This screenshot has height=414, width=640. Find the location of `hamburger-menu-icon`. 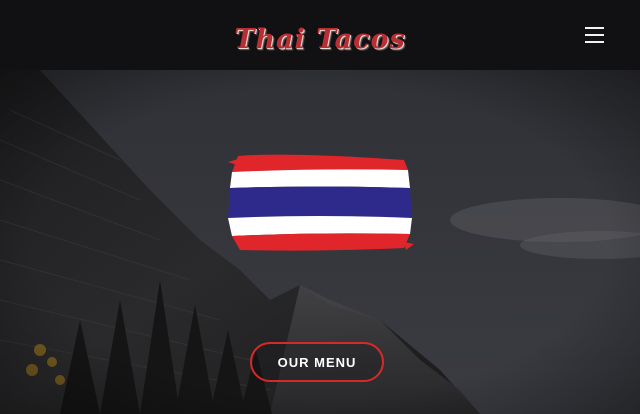

hamburger-menu-icon is located at coordinates (595, 35).